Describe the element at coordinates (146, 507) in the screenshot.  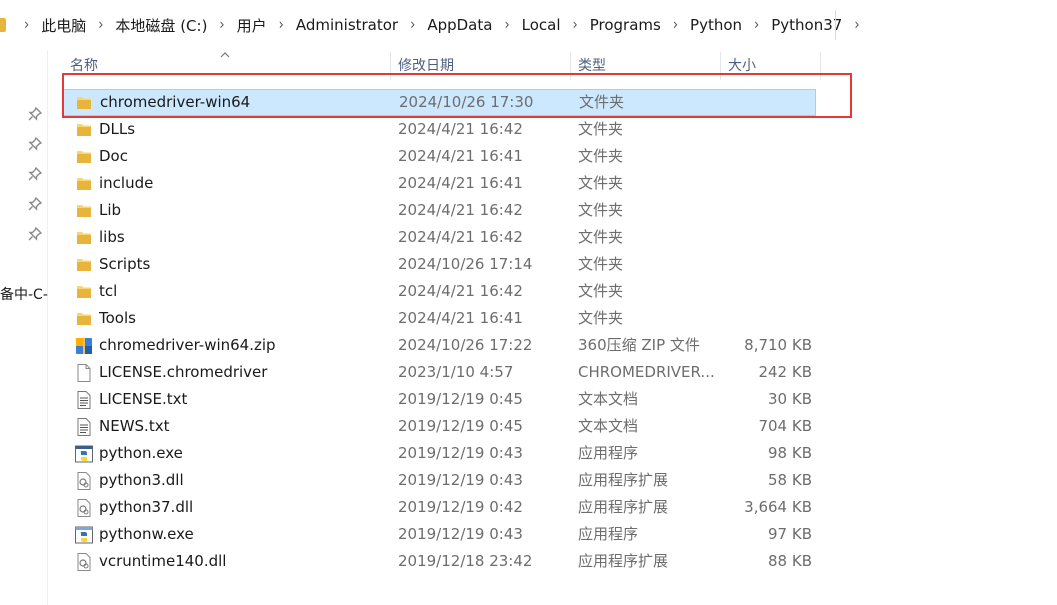
I see `file-name: python37.dll` at that location.